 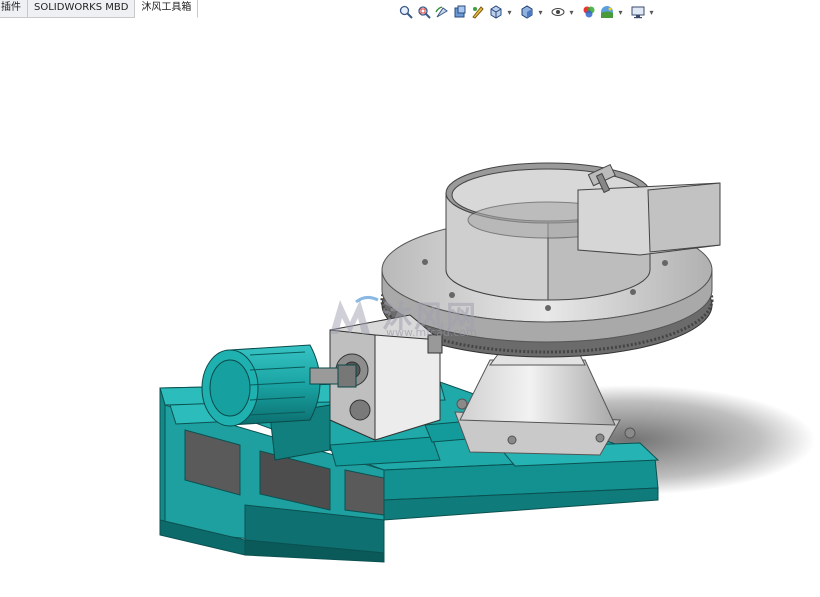 What do you see at coordinates (460, 12) in the screenshot?
I see `section-view-icon` at bounding box center [460, 12].